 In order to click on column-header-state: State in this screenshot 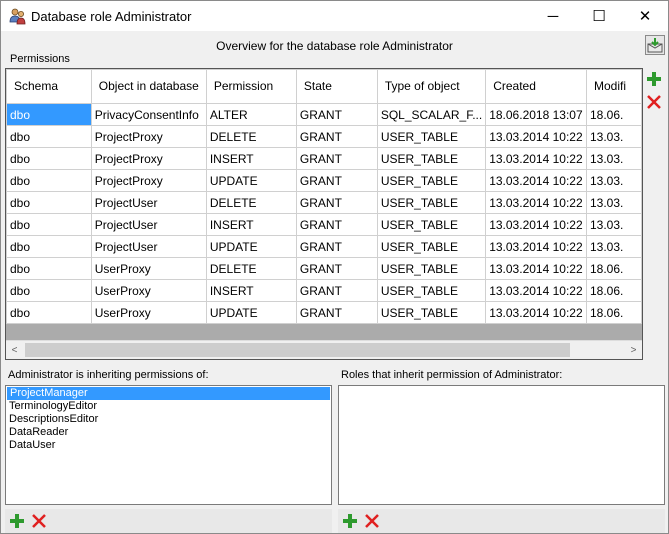, I will do `click(336, 86)`.